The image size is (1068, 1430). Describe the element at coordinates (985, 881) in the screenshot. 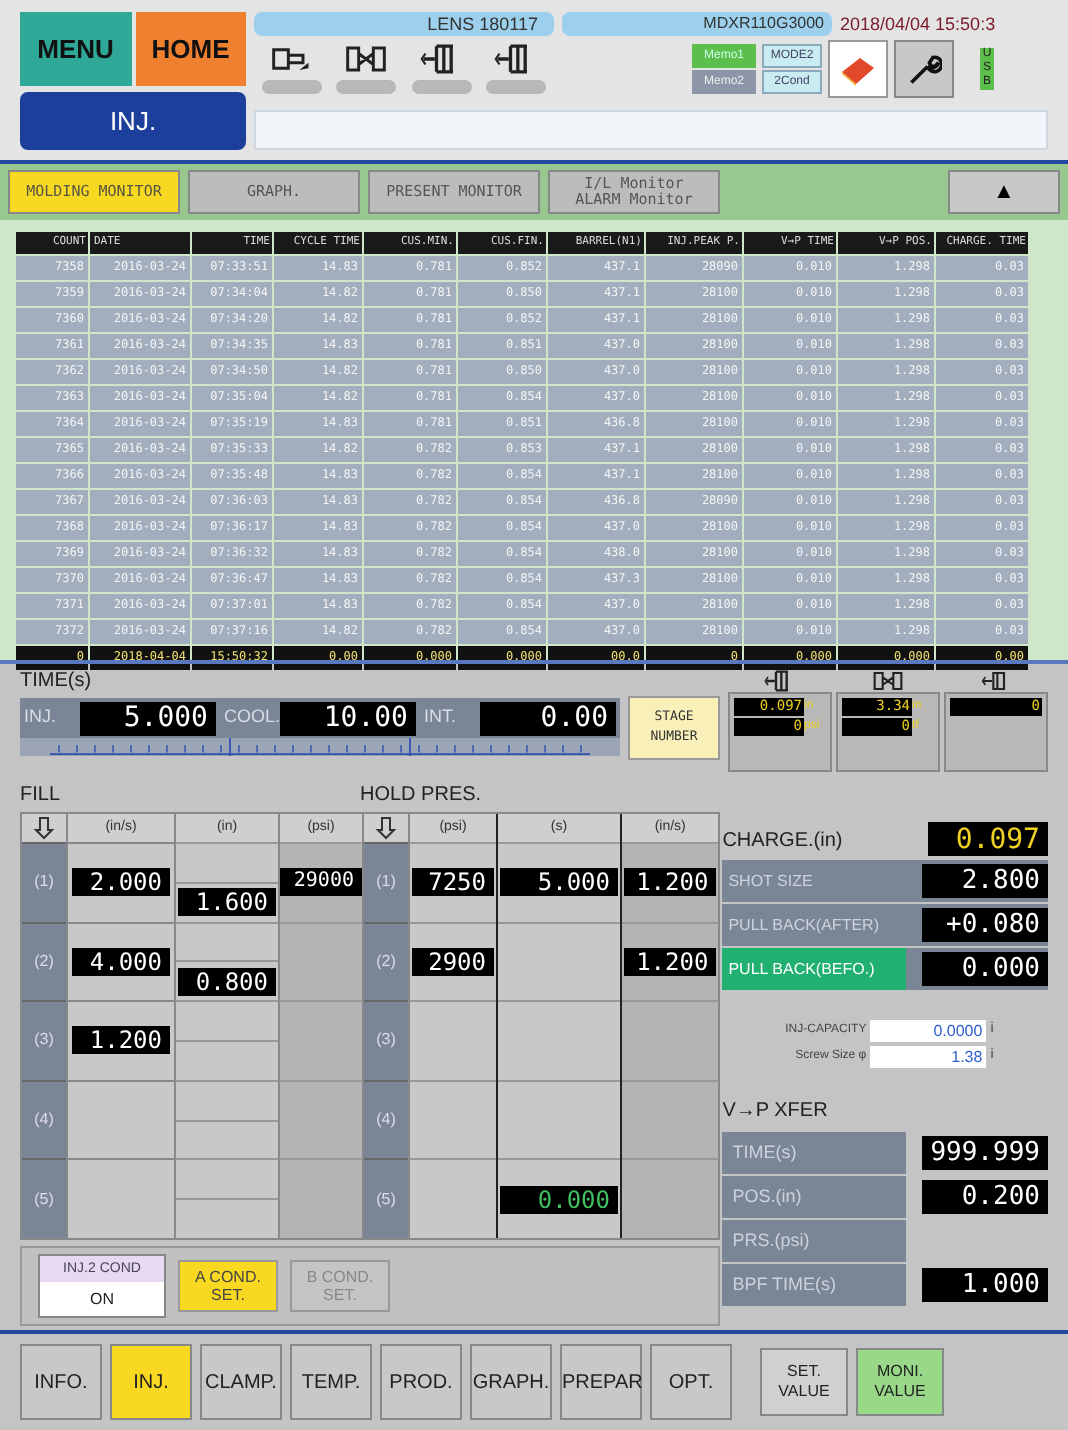

I see `setting-value-field: 2.800` at that location.